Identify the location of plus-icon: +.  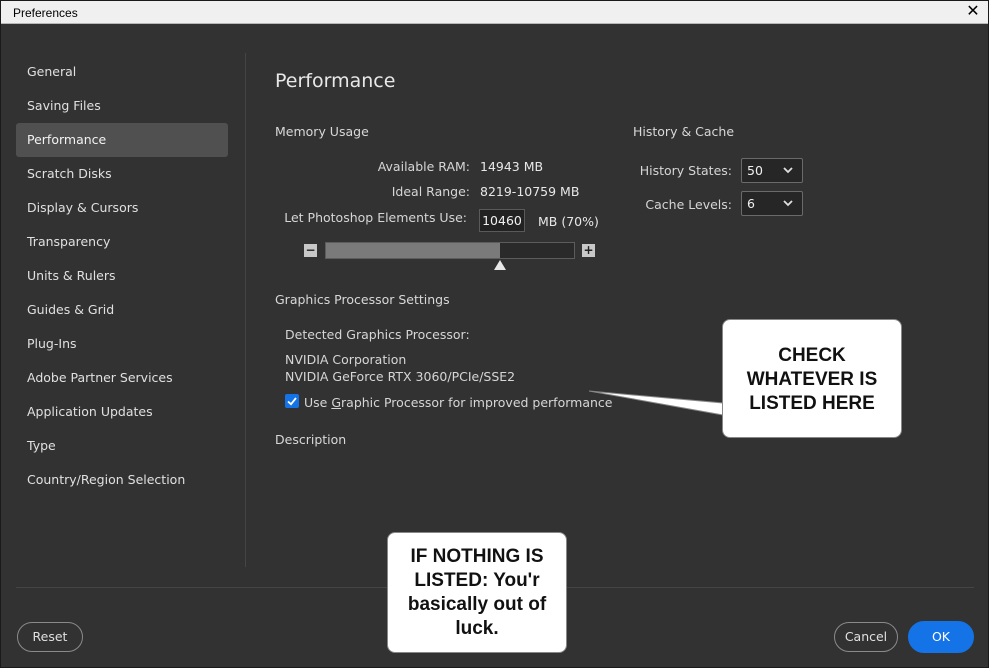
(588, 250).